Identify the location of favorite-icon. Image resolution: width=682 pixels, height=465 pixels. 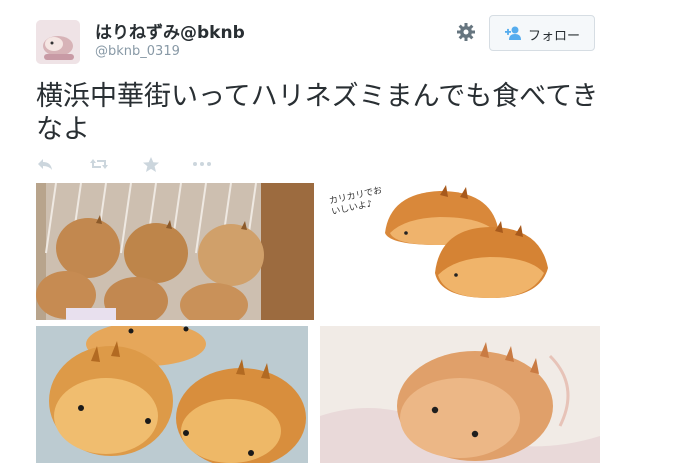
(151, 166).